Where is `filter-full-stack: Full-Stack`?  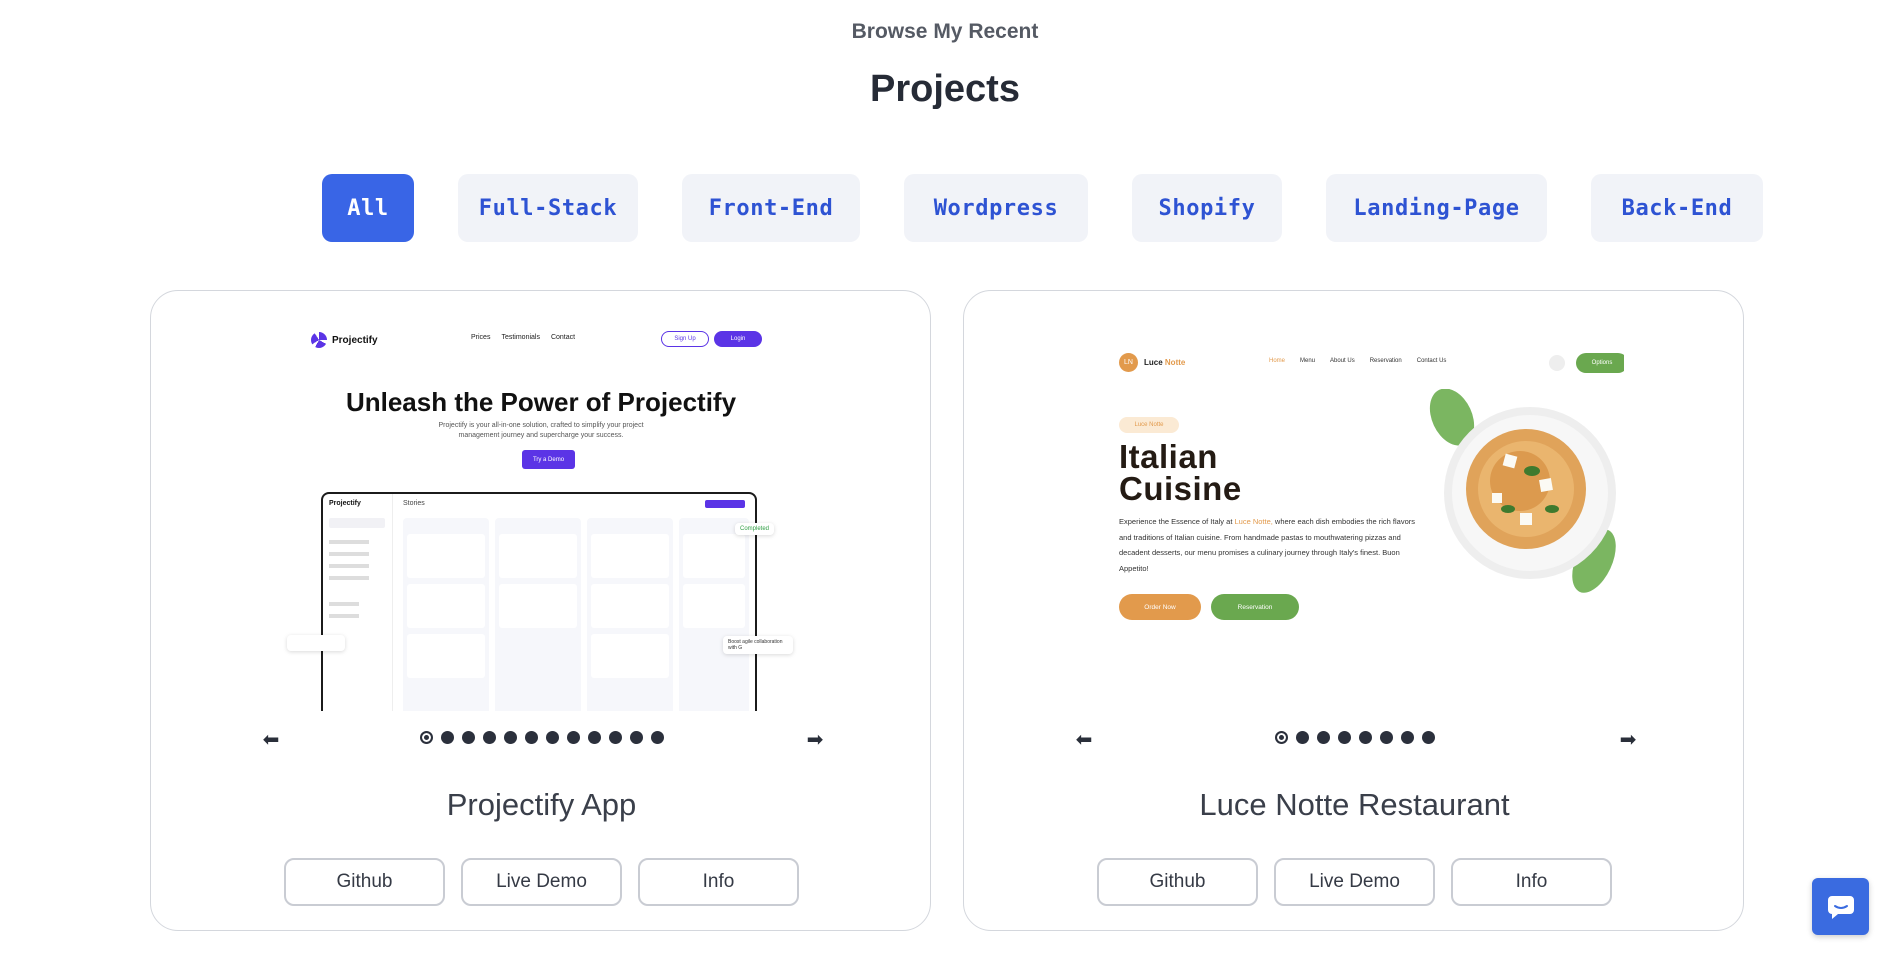 filter-full-stack: Full-Stack is located at coordinates (548, 208).